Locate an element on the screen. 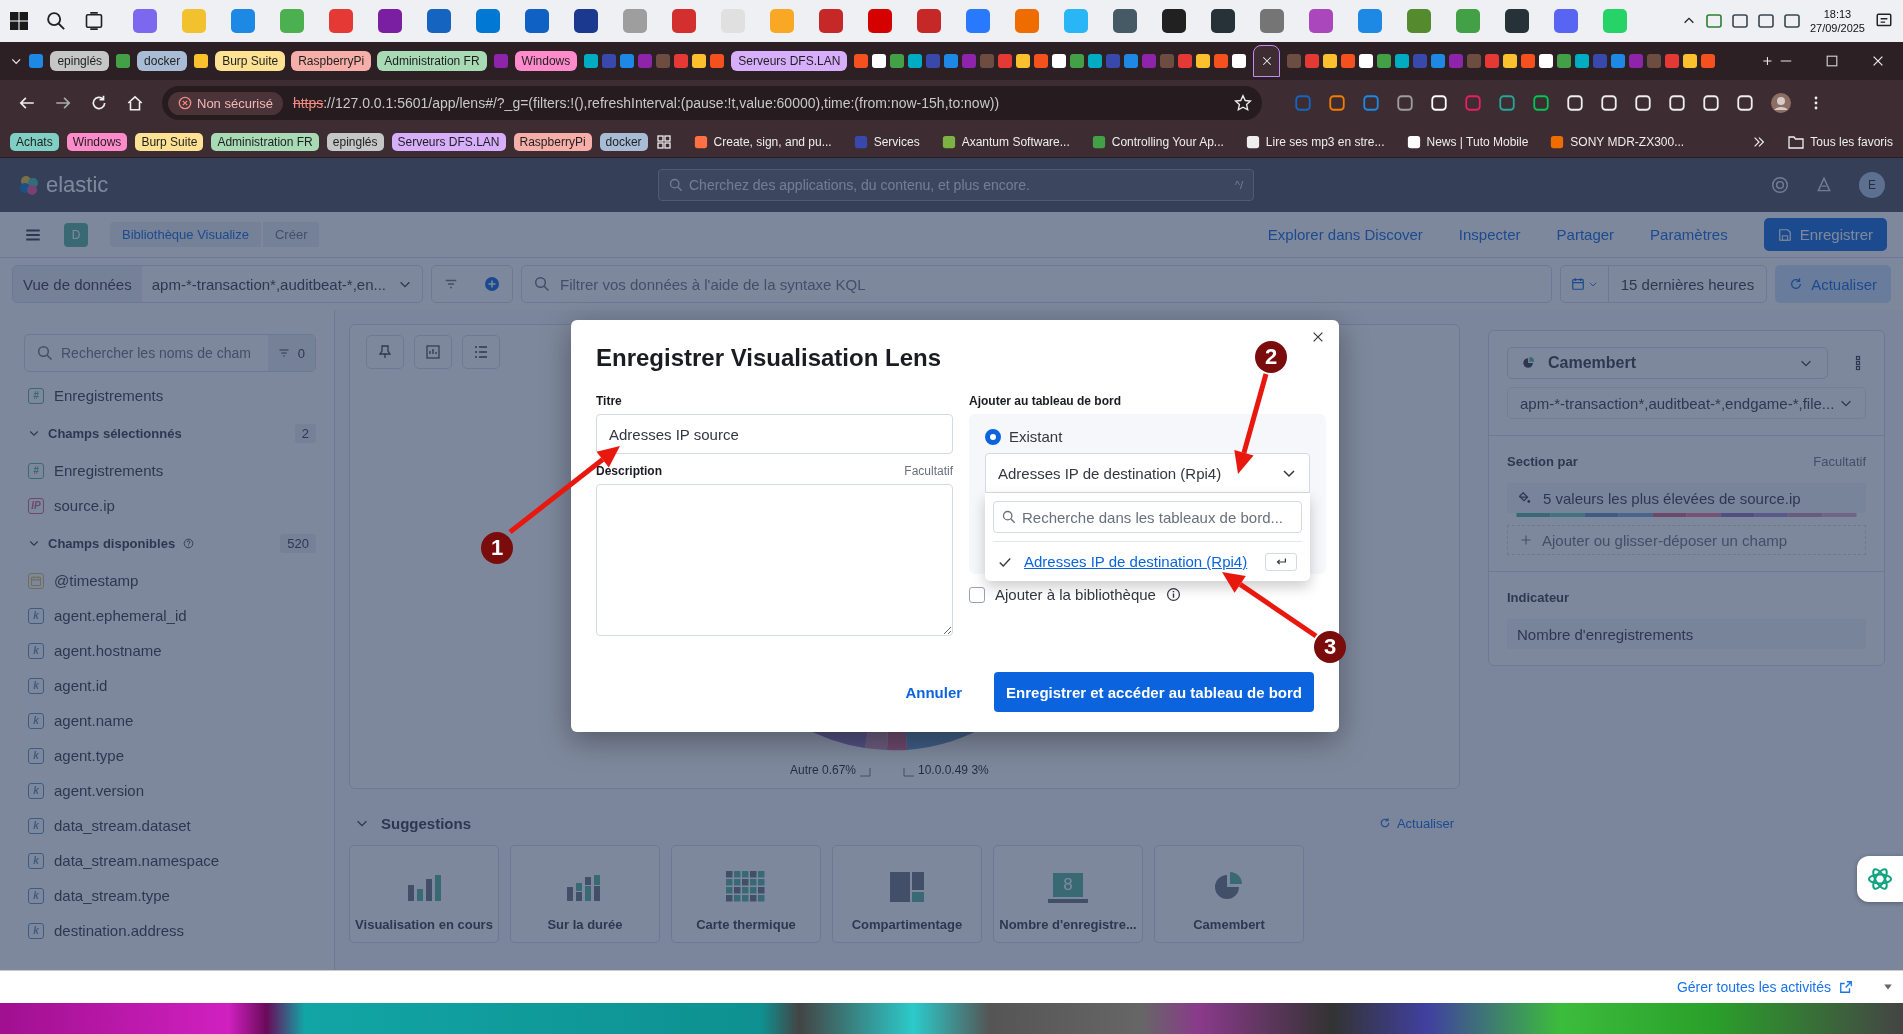  pin-button is located at coordinates (385, 352).